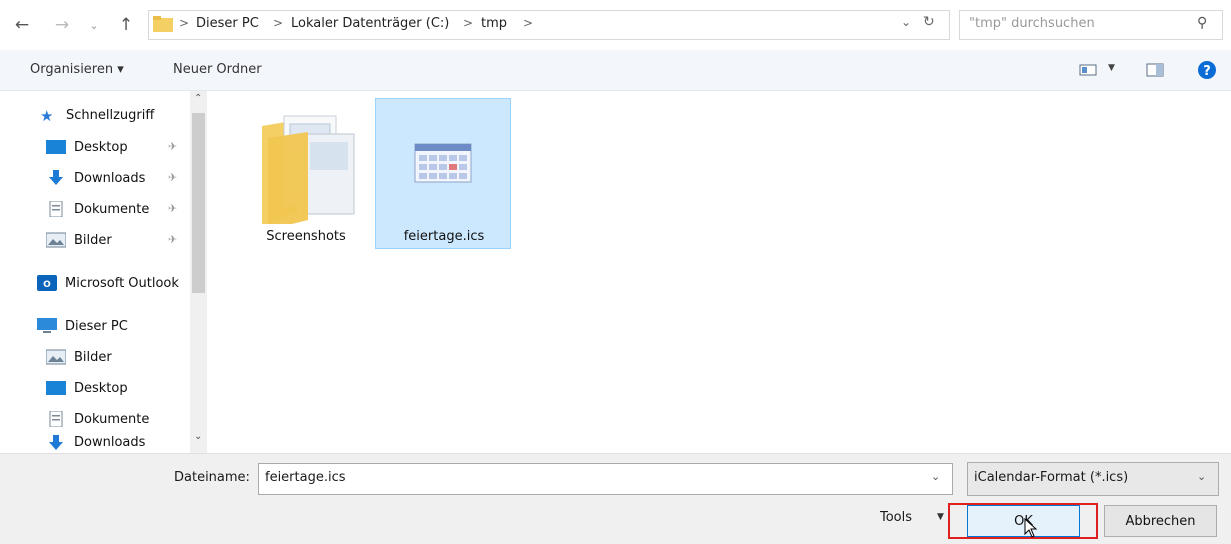  What do you see at coordinates (227, 23) in the screenshot?
I see `breadcrumb-dieser-pc: Dieser PC` at bounding box center [227, 23].